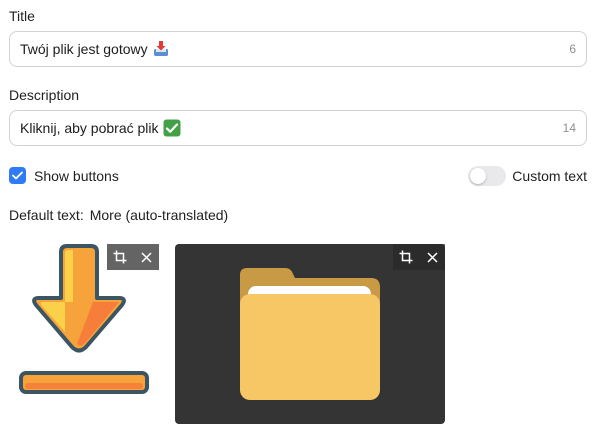 The image size is (604, 440). What do you see at coordinates (291, 128) in the screenshot?
I see `description-value-wrap: Kliknij, aby pobrać plik` at bounding box center [291, 128].